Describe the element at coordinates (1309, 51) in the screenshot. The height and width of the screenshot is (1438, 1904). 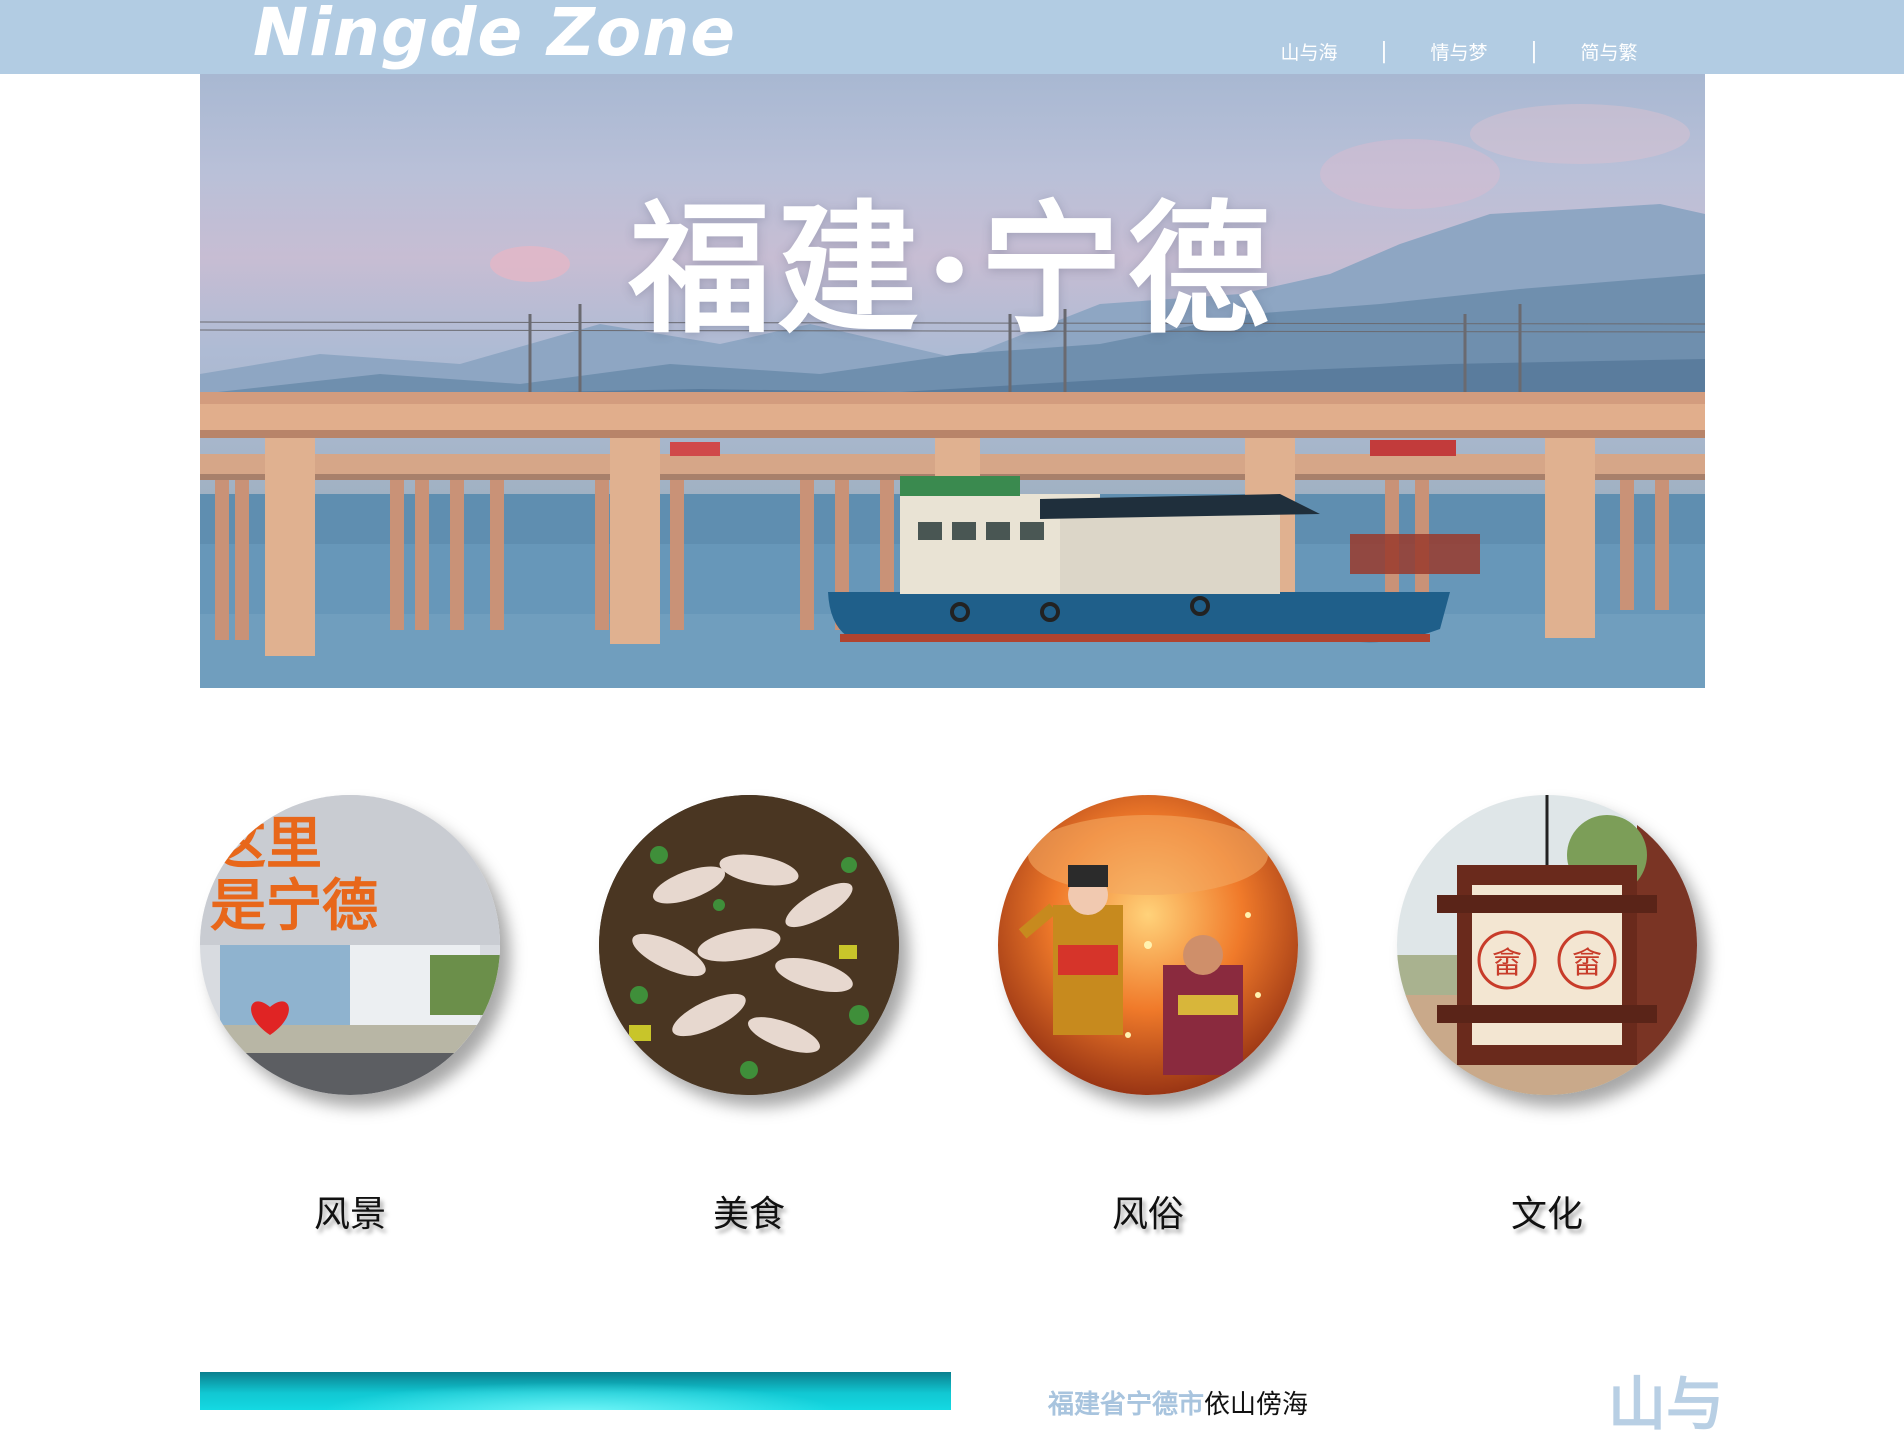
I see `nav-item-mountain-sea: 山与海` at that location.